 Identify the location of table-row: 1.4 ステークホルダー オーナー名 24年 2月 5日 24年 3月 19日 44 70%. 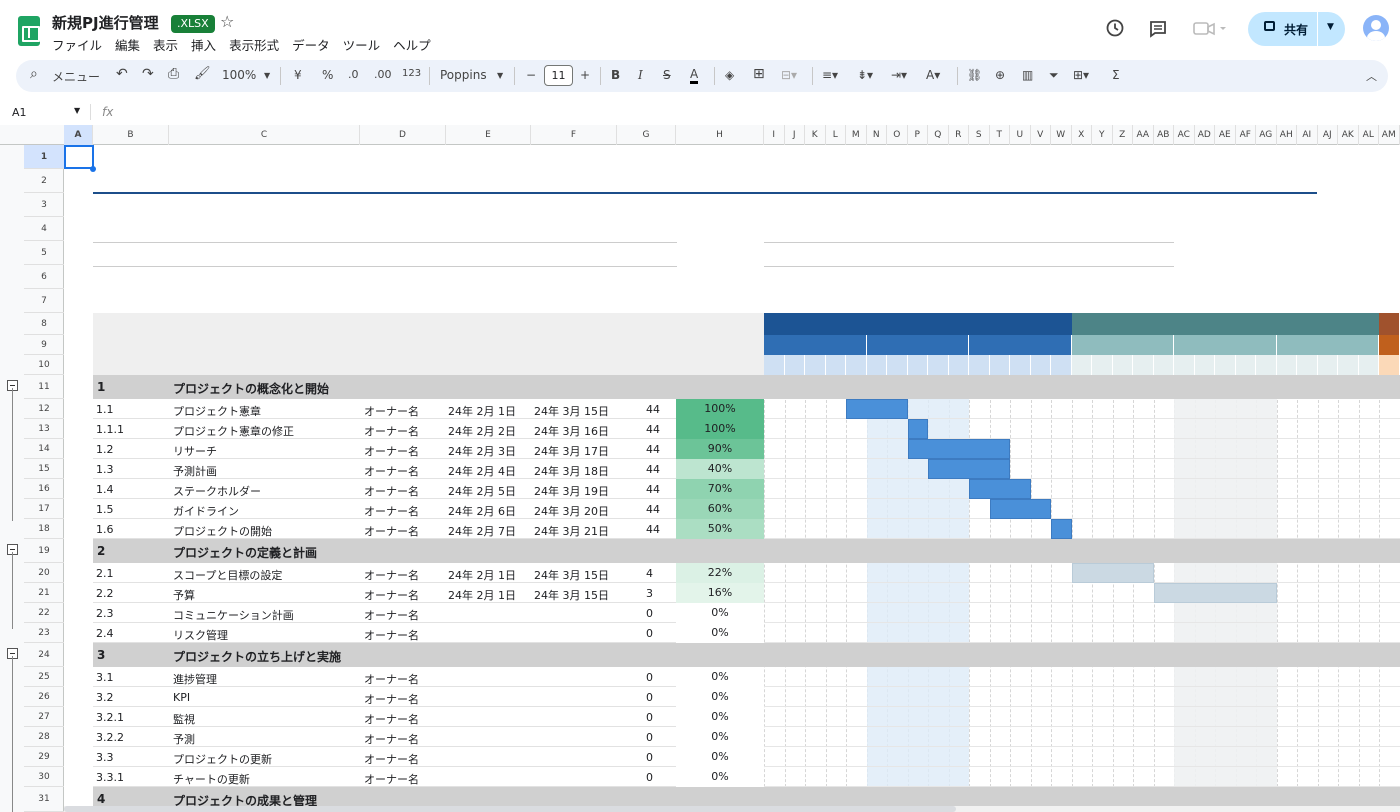
(428, 489).